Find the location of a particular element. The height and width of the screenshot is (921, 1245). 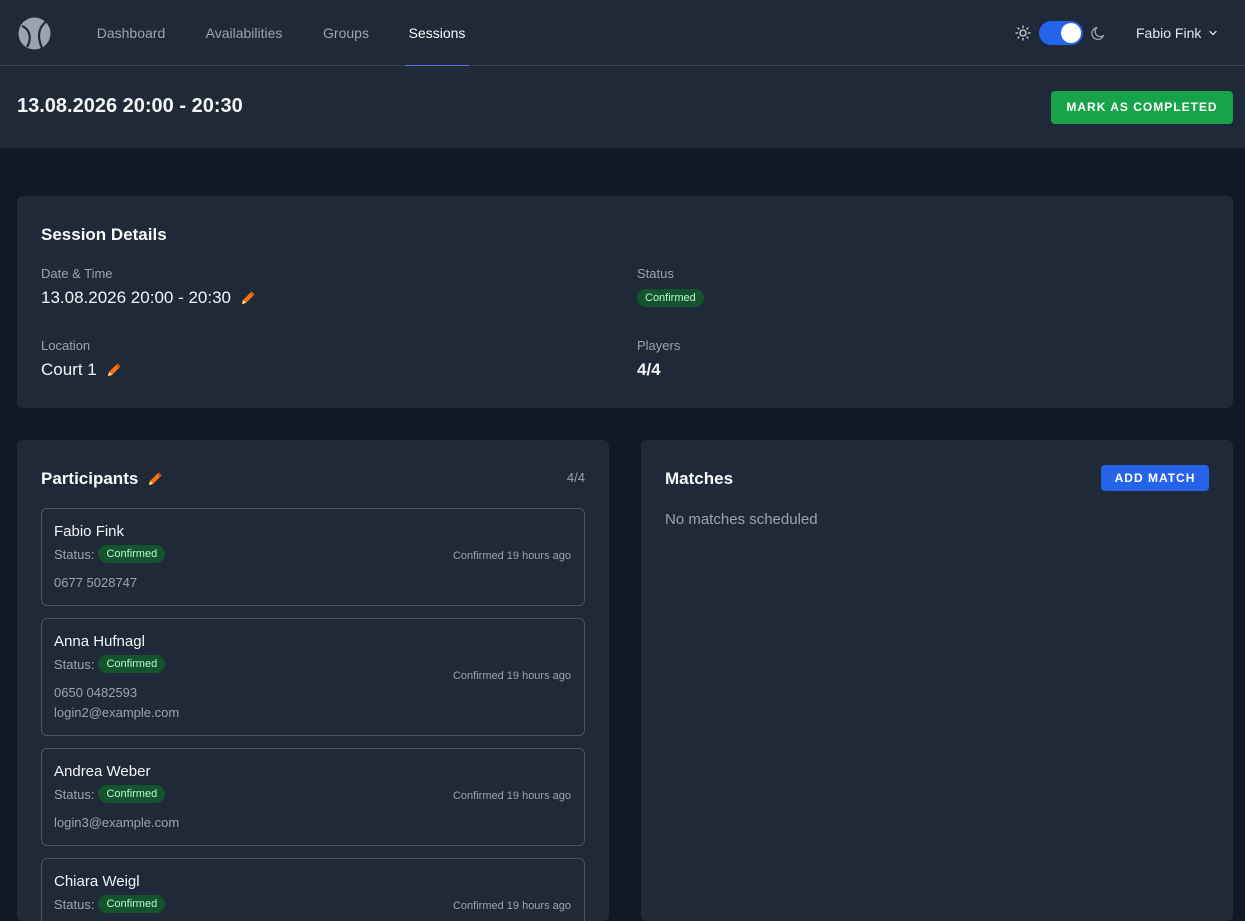

toggle-knob is located at coordinates (1071, 33).